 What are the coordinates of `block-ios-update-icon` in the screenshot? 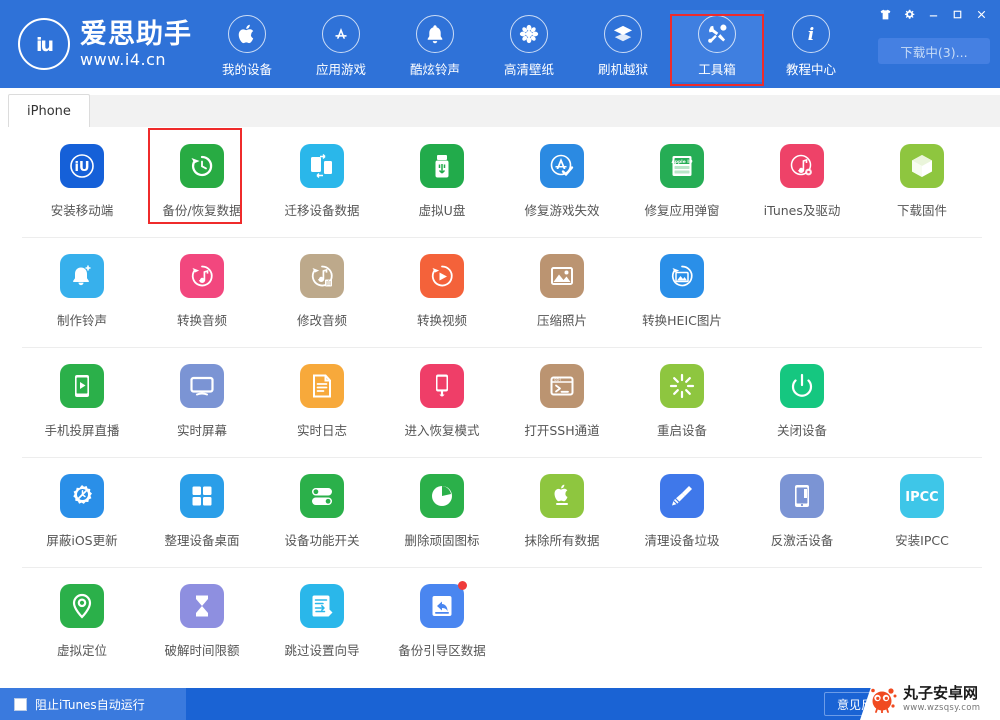 It's located at (82, 496).